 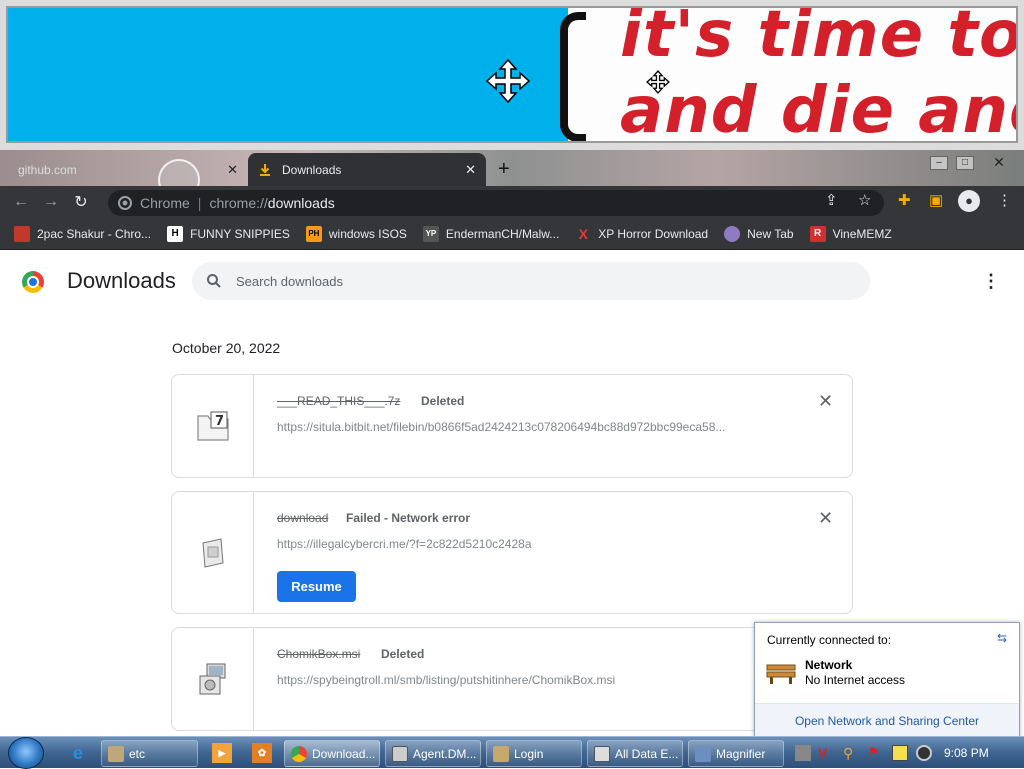 What do you see at coordinates (819, 39) in the screenshot?
I see `magnified-text-line1: it's time to eat` at bounding box center [819, 39].